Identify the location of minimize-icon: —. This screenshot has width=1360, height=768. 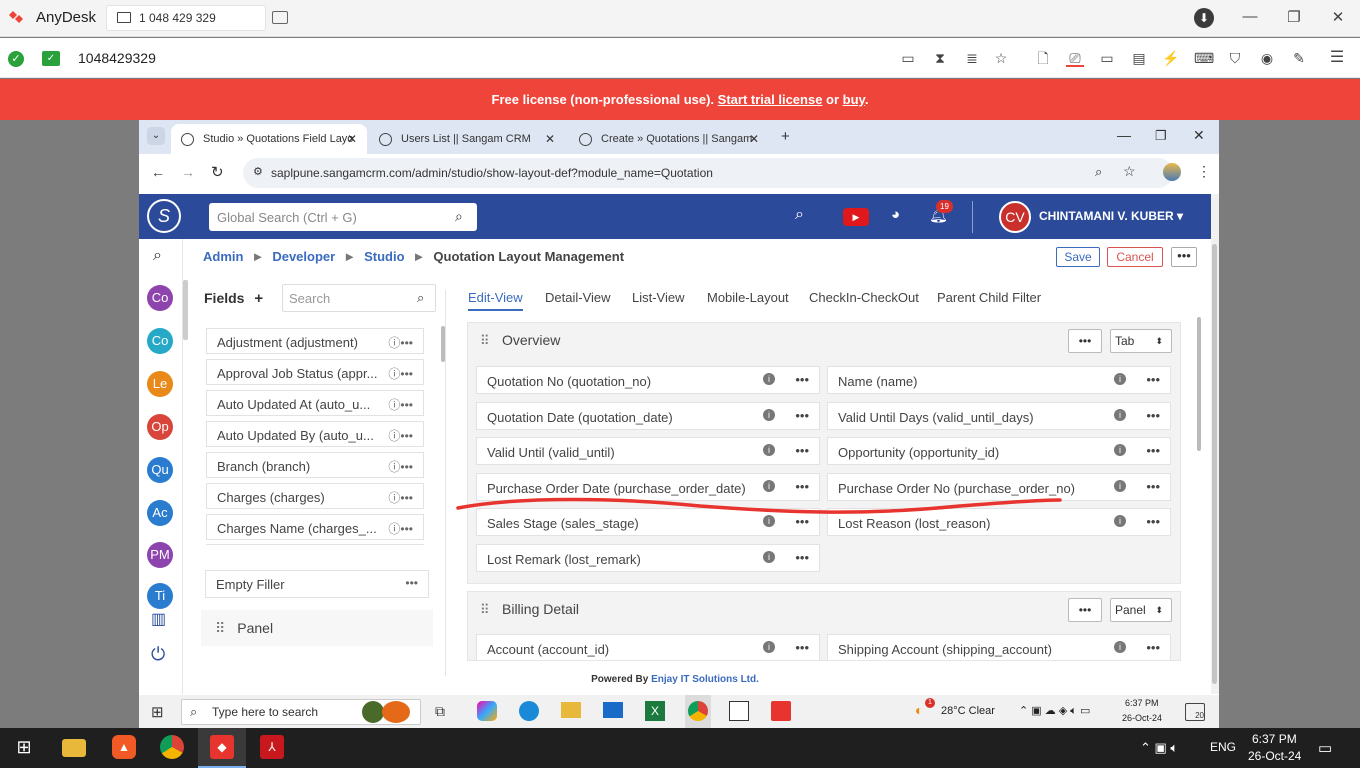
(1250, 16).